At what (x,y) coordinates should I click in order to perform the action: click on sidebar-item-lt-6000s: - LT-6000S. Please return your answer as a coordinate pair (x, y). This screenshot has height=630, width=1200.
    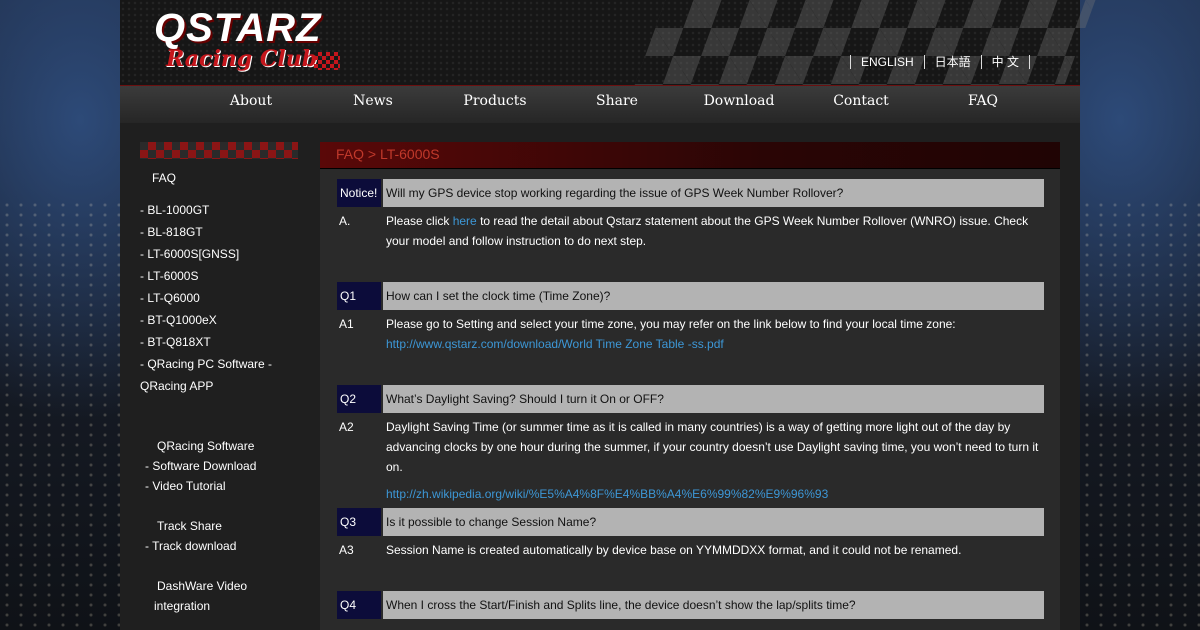
    Looking at the image, I should click on (220, 276).